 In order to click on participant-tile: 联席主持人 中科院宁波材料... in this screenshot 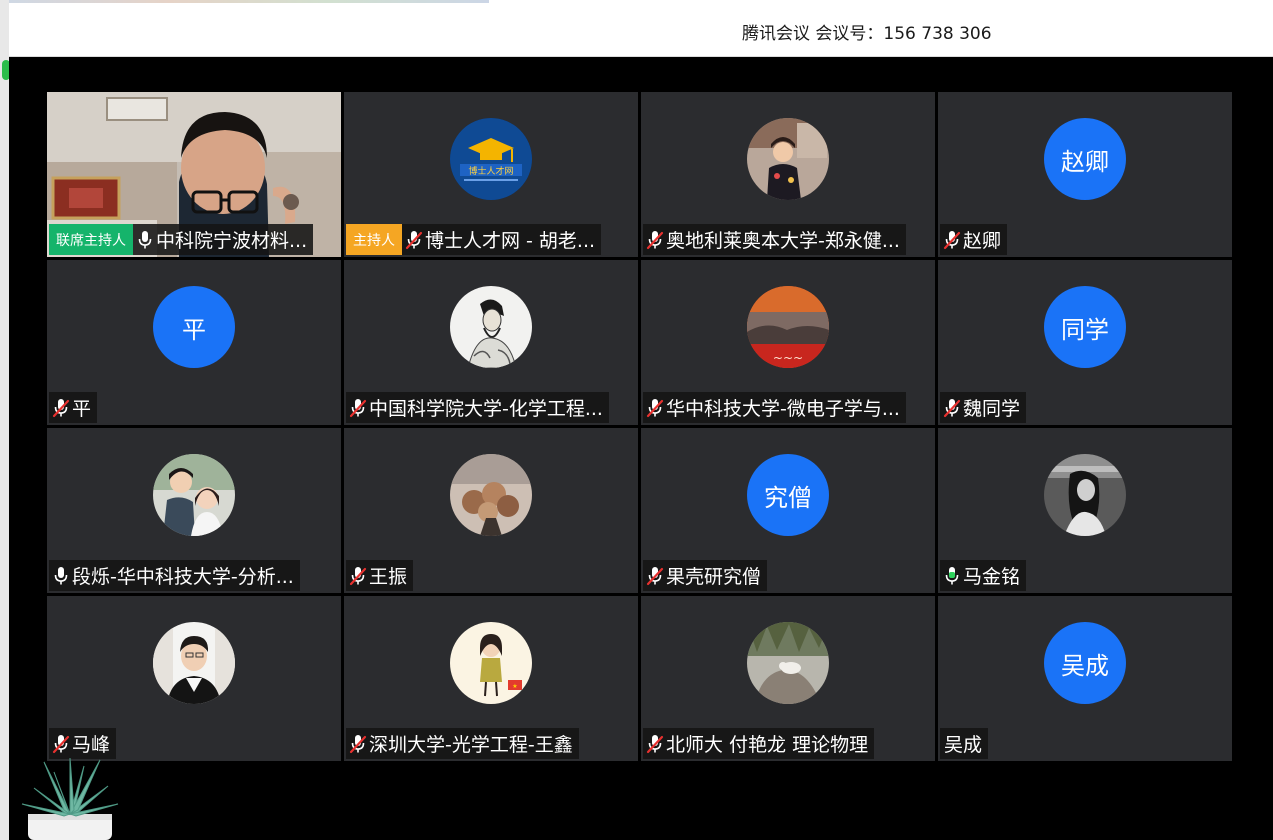, I will do `click(194, 174)`.